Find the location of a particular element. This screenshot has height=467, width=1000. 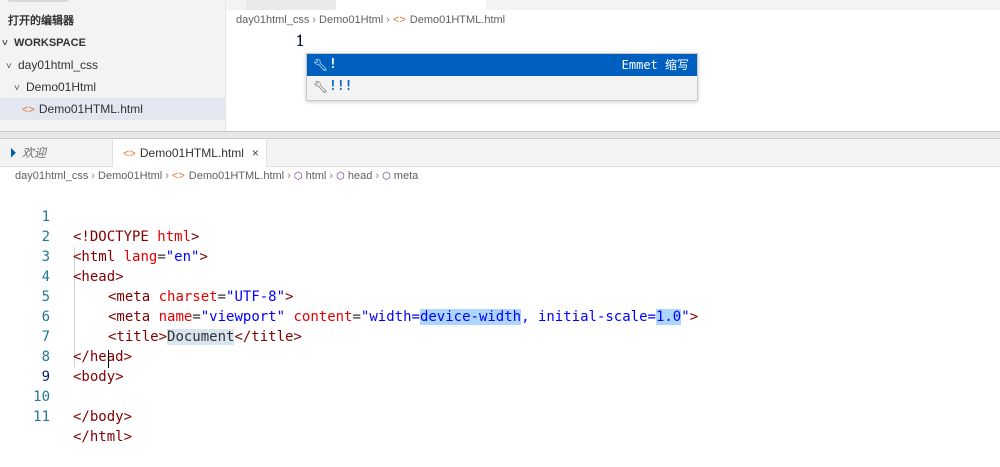

subfolder-label: Demo01Html is located at coordinates (61, 87).